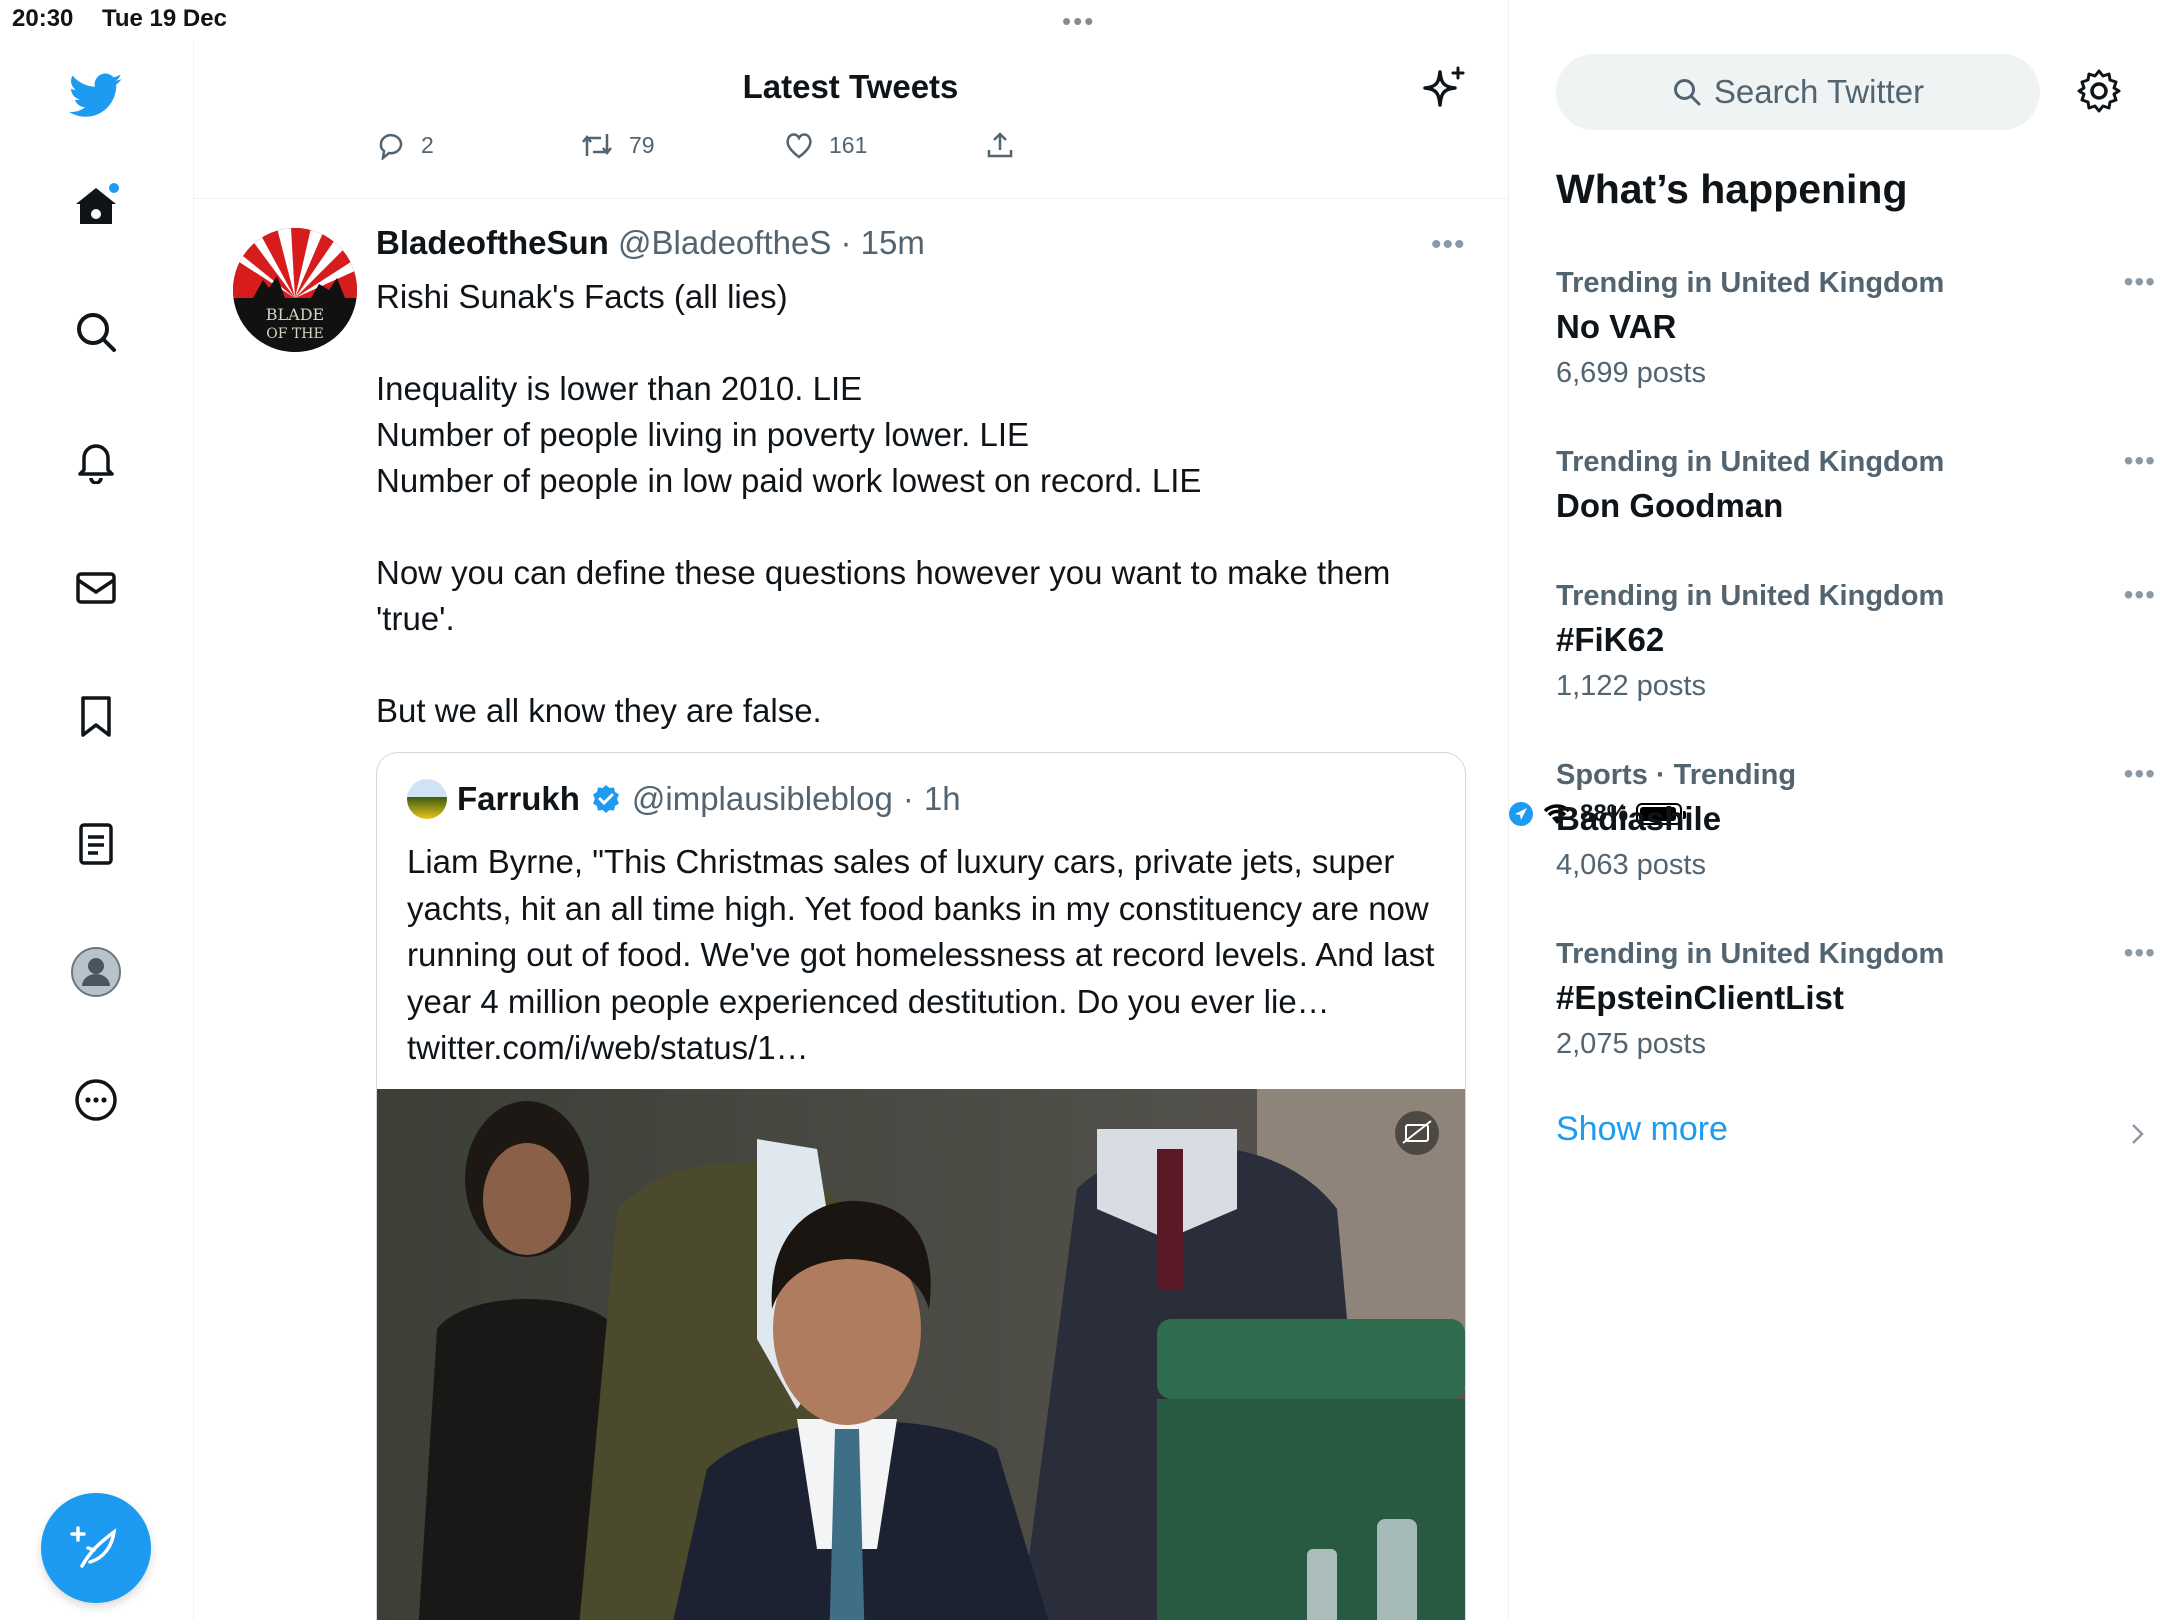 The height and width of the screenshot is (1624, 2160). I want to click on search-placeholder: Search Twitter, so click(1819, 91).